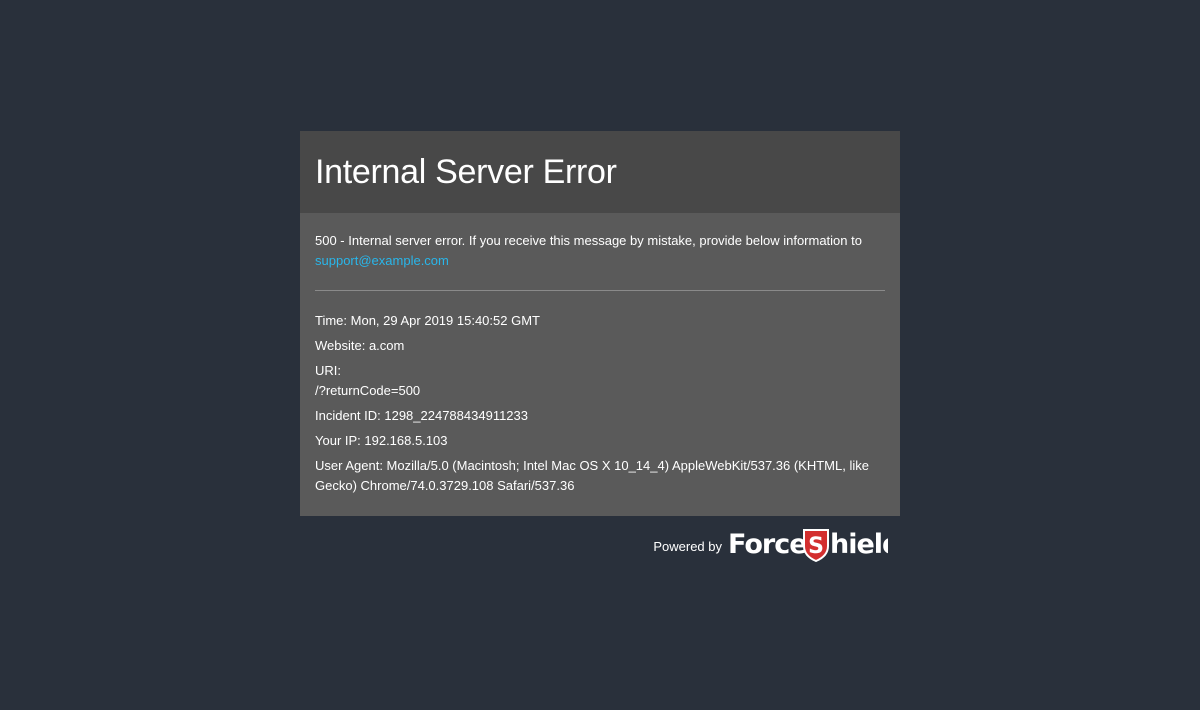 Image resolution: width=1200 pixels, height=710 pixels. Describe the element at coordinates (381, 440) in the screenshot. I see `ip-info: Your IP: 192.168.5.103` at that location.